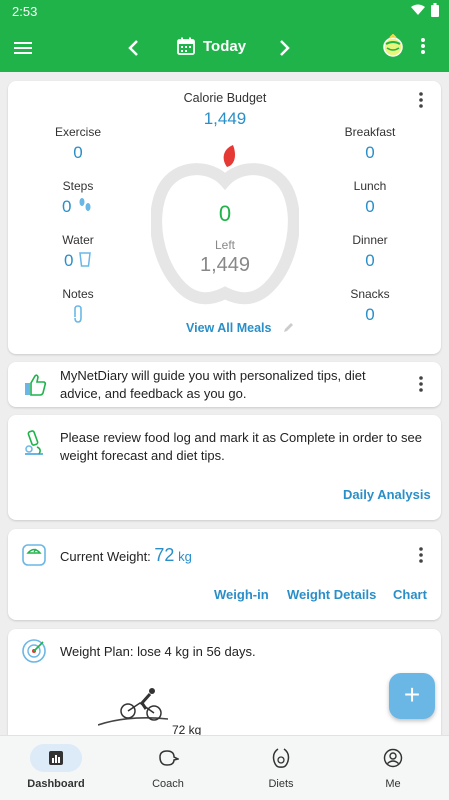  What do you see at coordinates (370, 153) in the screenshot?
I see `breakfast-value: 0` at bounding box center [370, 153].